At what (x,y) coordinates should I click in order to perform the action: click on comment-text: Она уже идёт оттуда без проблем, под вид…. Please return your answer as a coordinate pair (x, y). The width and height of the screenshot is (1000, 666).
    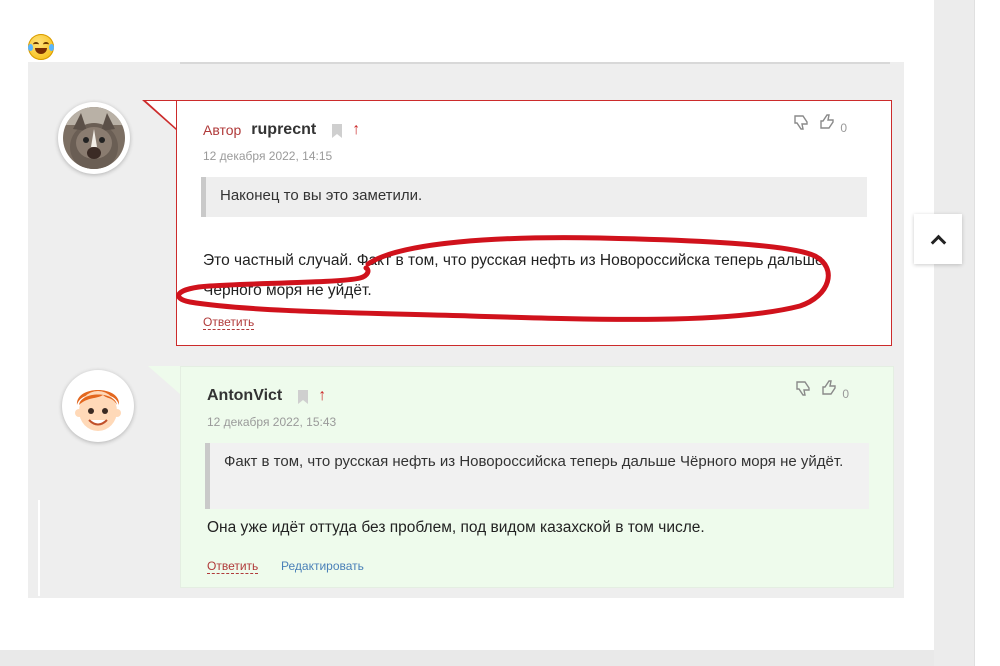
    Looking at the image, I should click on (456, 527).